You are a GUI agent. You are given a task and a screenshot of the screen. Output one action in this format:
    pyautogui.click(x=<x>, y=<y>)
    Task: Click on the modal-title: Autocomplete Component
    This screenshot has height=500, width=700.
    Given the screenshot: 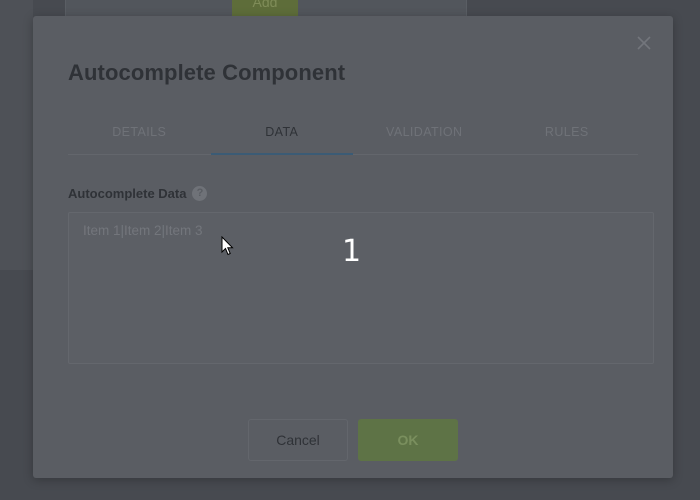 What is the action you would take?
    pyautogui.click(x=207, y=72)
    